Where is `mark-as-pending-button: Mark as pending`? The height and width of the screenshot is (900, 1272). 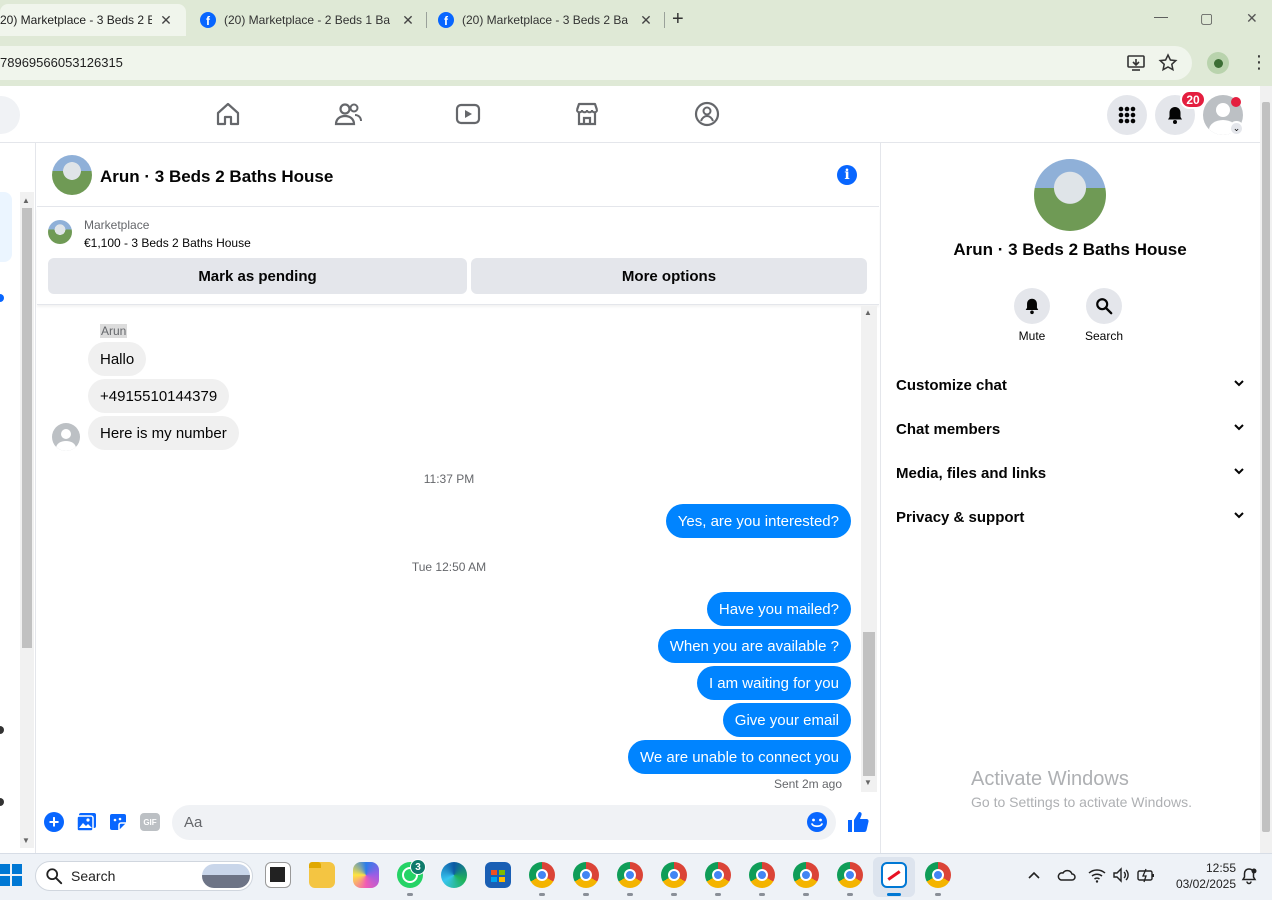
mark-as-pending-button: Mark as pending is located at coordinates (257, 276).